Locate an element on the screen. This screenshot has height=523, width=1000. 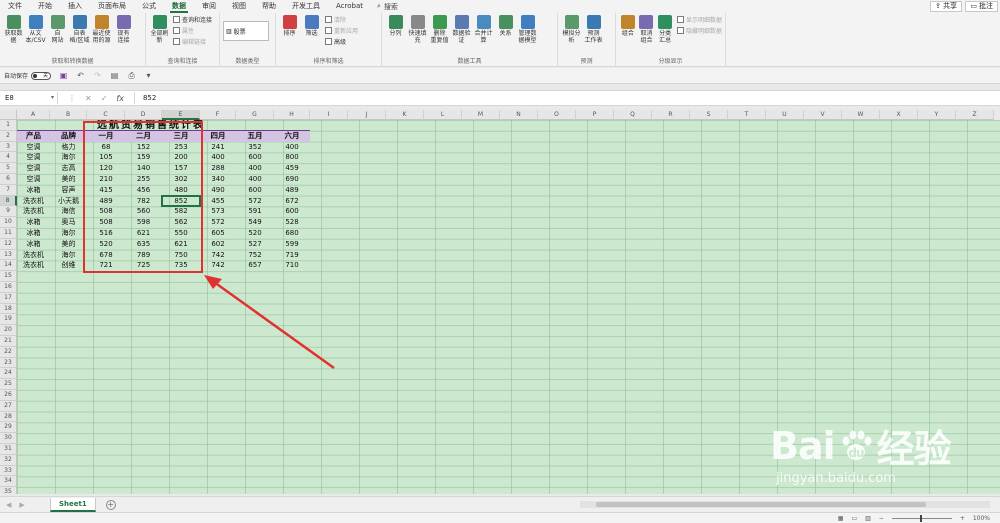
ribbon-button-4-1: 快速填充 is located at coordinates (417, 29).